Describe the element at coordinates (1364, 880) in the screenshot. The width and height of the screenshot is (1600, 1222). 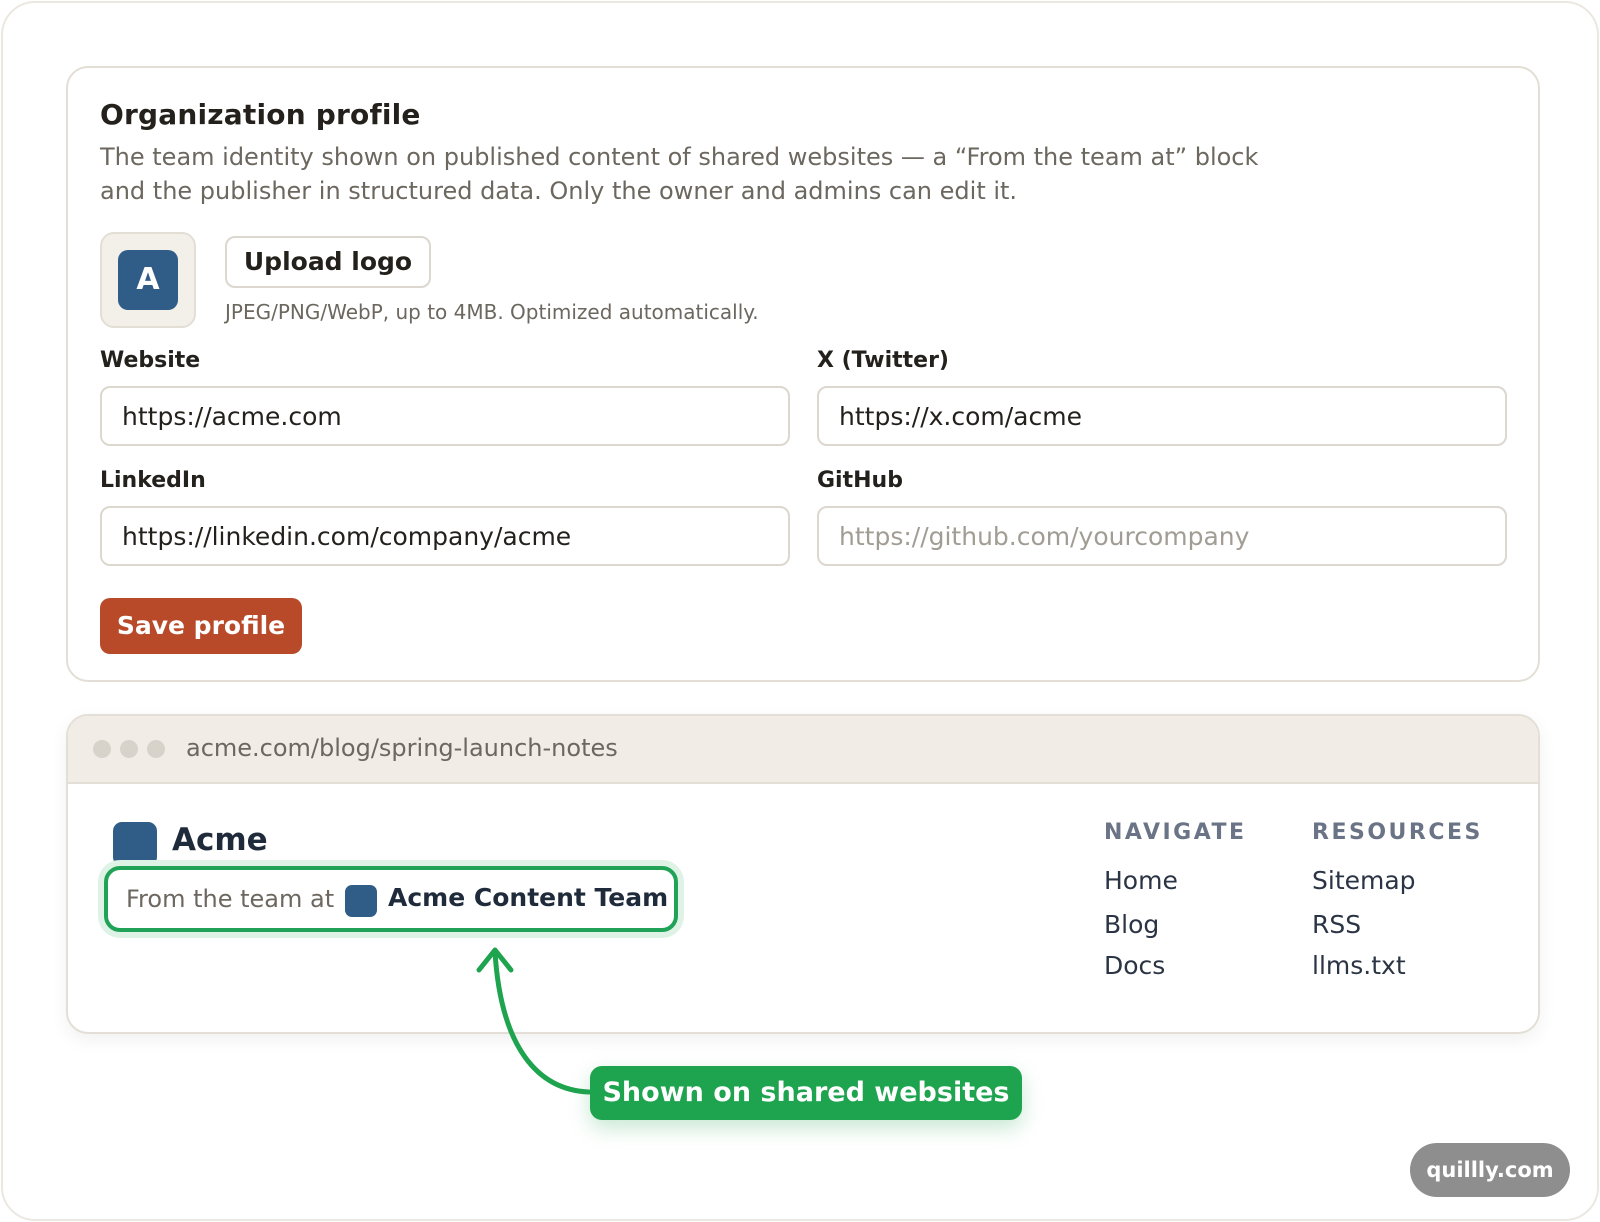
I see `resource-link-sitemap: Sitemap` at that location.